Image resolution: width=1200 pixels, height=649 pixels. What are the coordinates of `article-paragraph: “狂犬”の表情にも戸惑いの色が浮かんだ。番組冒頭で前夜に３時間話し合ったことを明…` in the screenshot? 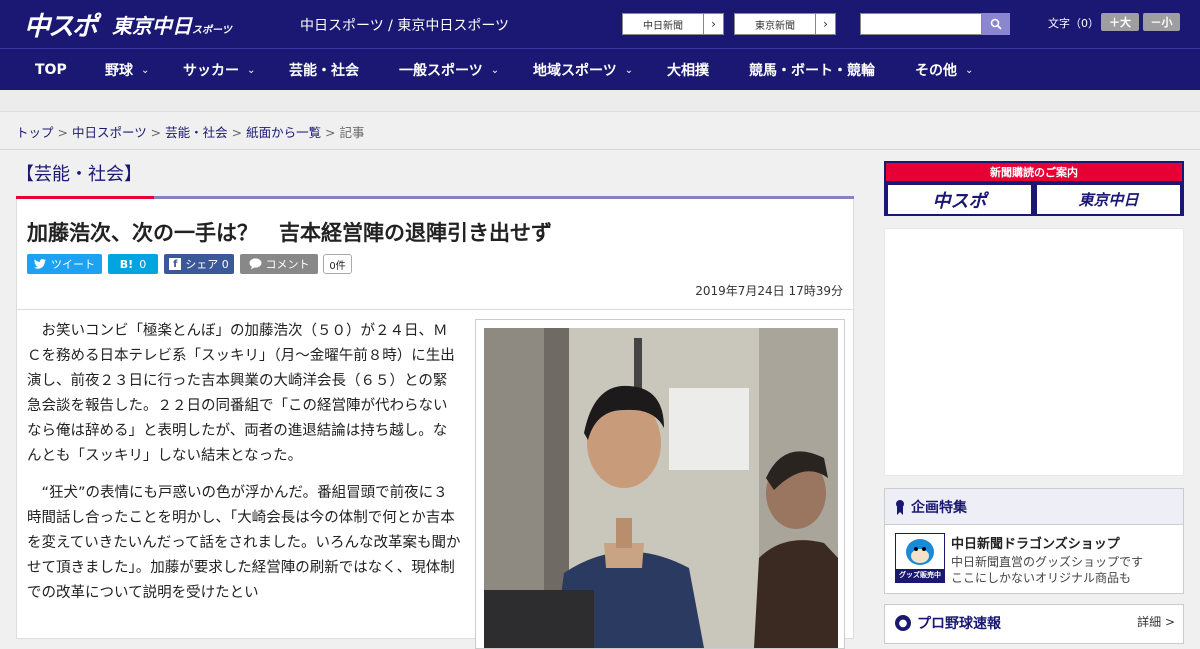 It's located at (244, 543).